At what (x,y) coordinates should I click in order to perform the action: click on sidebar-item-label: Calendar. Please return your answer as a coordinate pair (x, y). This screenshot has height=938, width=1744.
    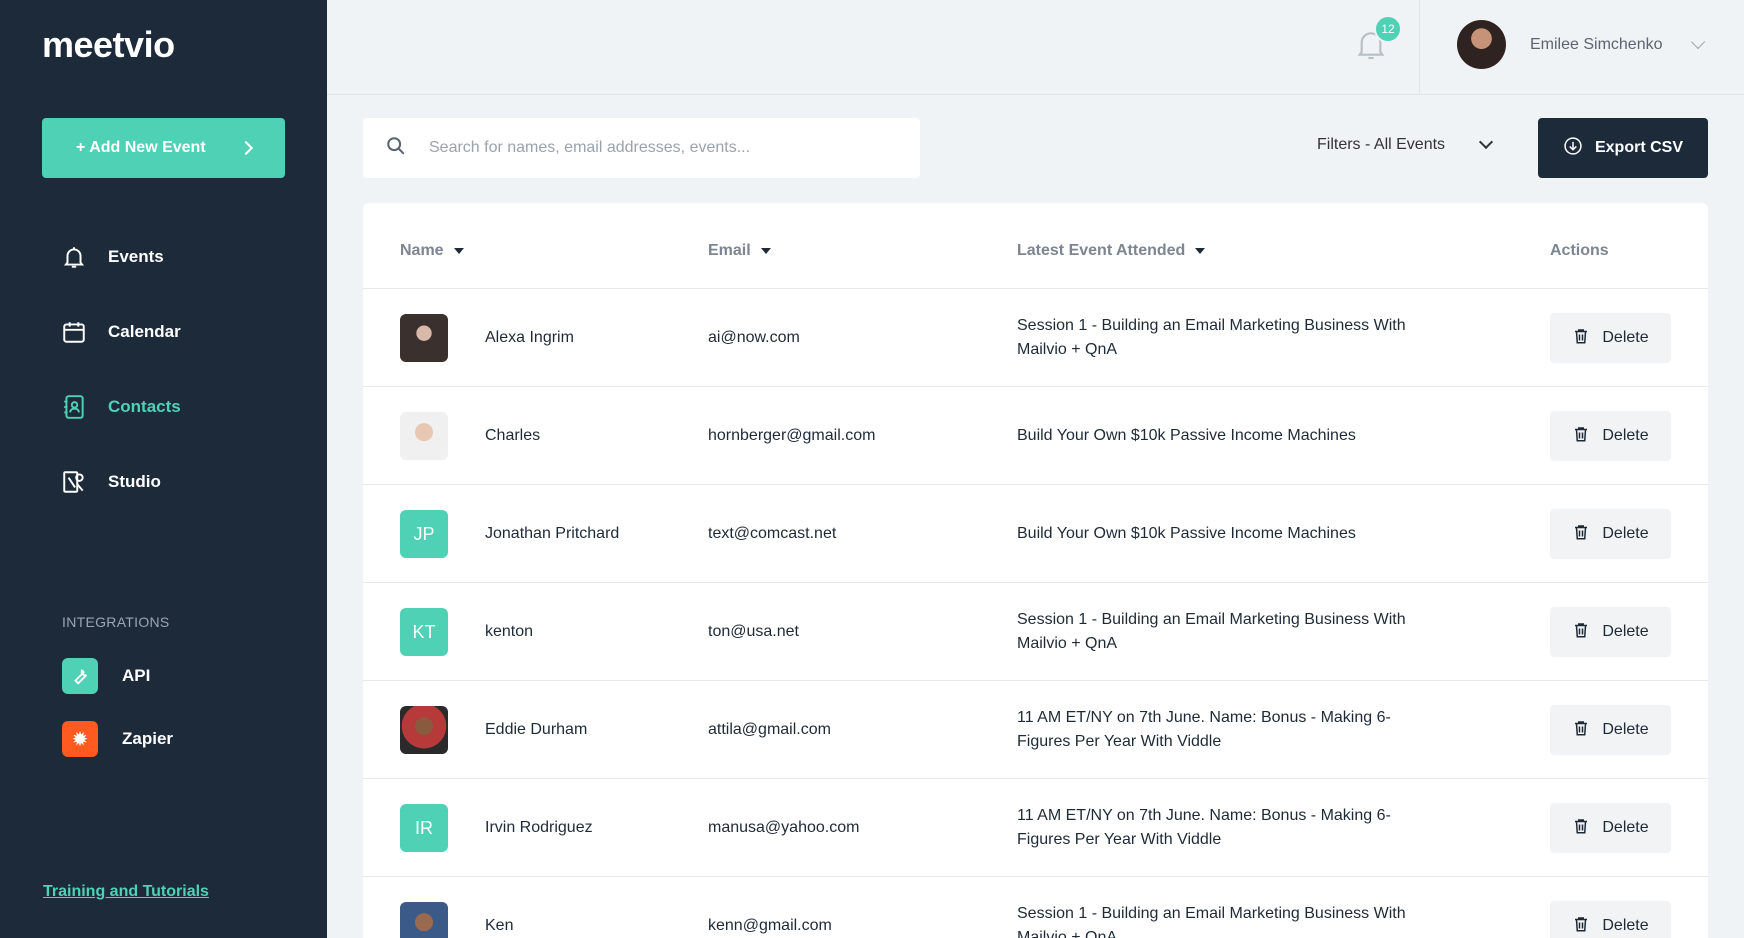
    Looking at the image, I should click on (144, 331).